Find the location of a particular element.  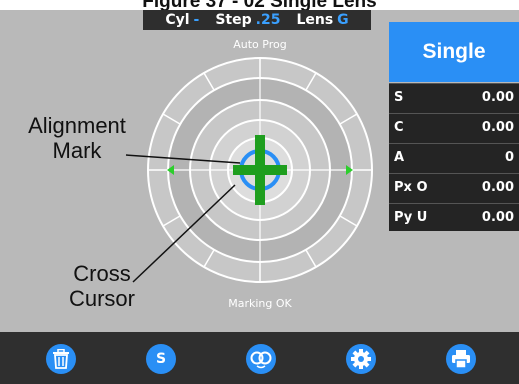

status-header: Cyl - Step .25 Lens G is located at coordinates (257, 20).